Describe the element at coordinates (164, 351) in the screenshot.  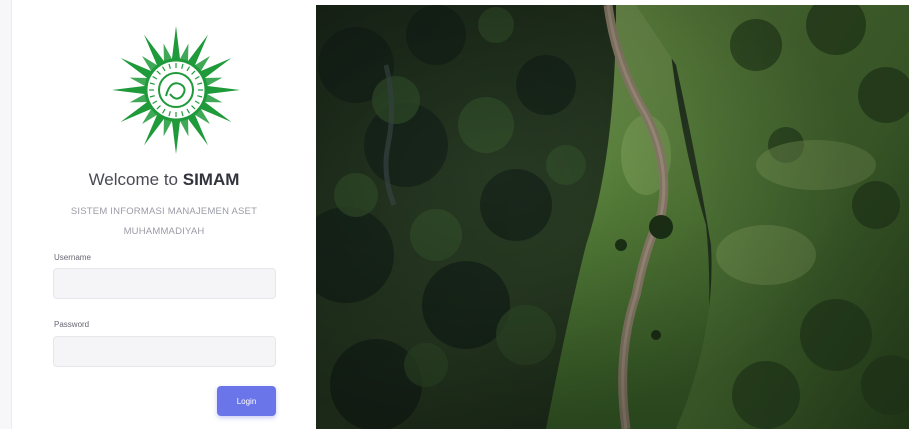
I see `password-input` at that location.